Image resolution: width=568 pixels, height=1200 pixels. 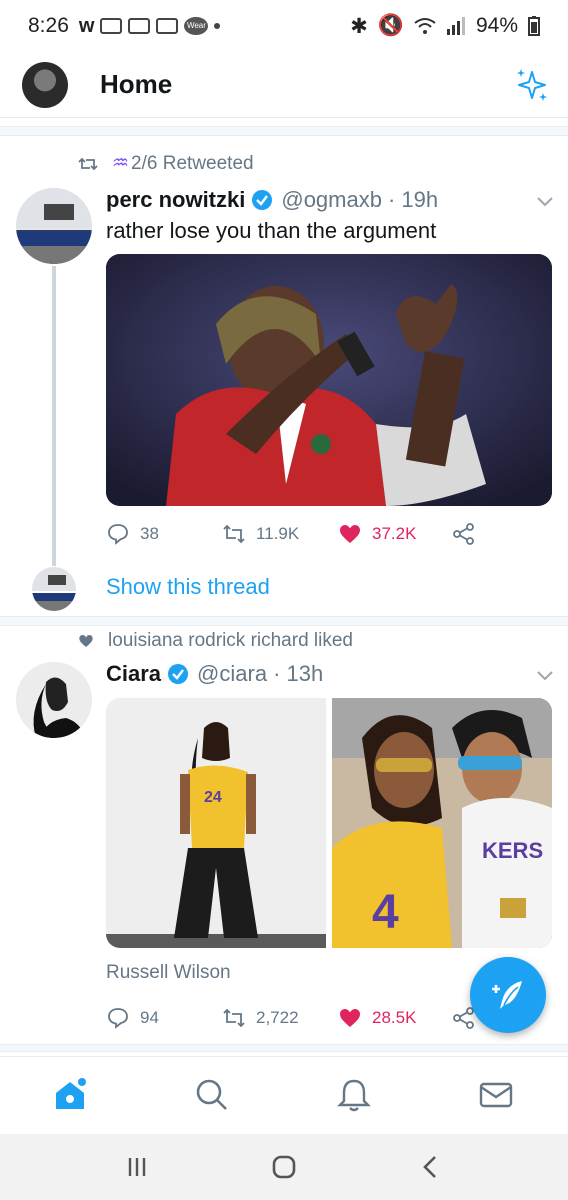 I want to click on home-tab-icon, so click(x=70, y=1095).